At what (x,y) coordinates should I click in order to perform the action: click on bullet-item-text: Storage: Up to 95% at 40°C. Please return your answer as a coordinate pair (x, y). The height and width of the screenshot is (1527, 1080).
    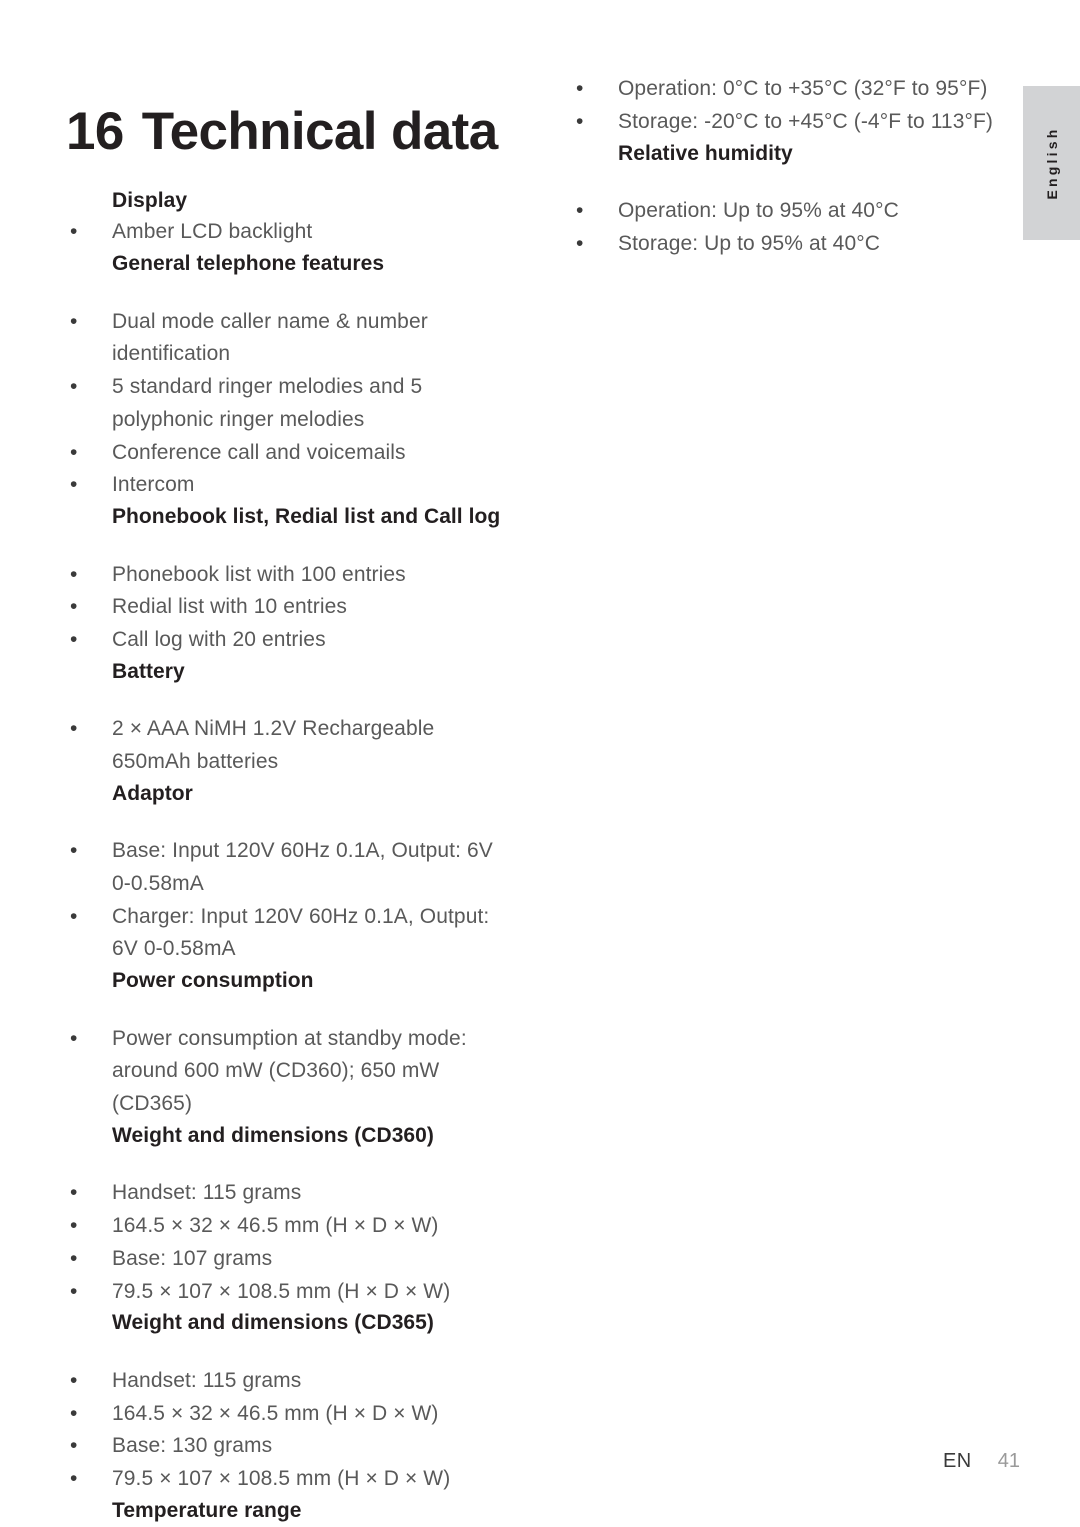
    Looking at the image, I should click on (819, 244).